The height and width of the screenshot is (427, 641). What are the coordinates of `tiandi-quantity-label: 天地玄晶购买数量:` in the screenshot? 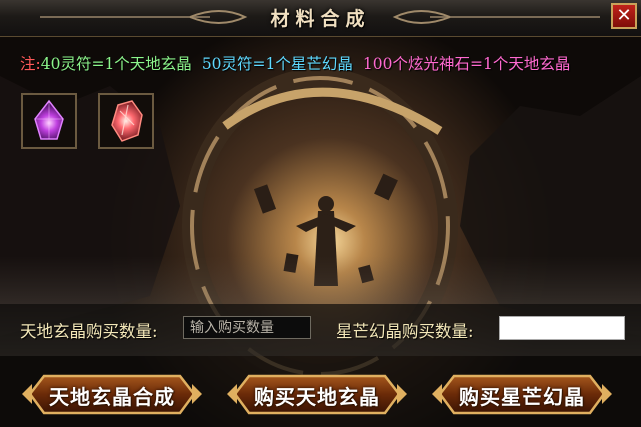 It's located at (89, 331).